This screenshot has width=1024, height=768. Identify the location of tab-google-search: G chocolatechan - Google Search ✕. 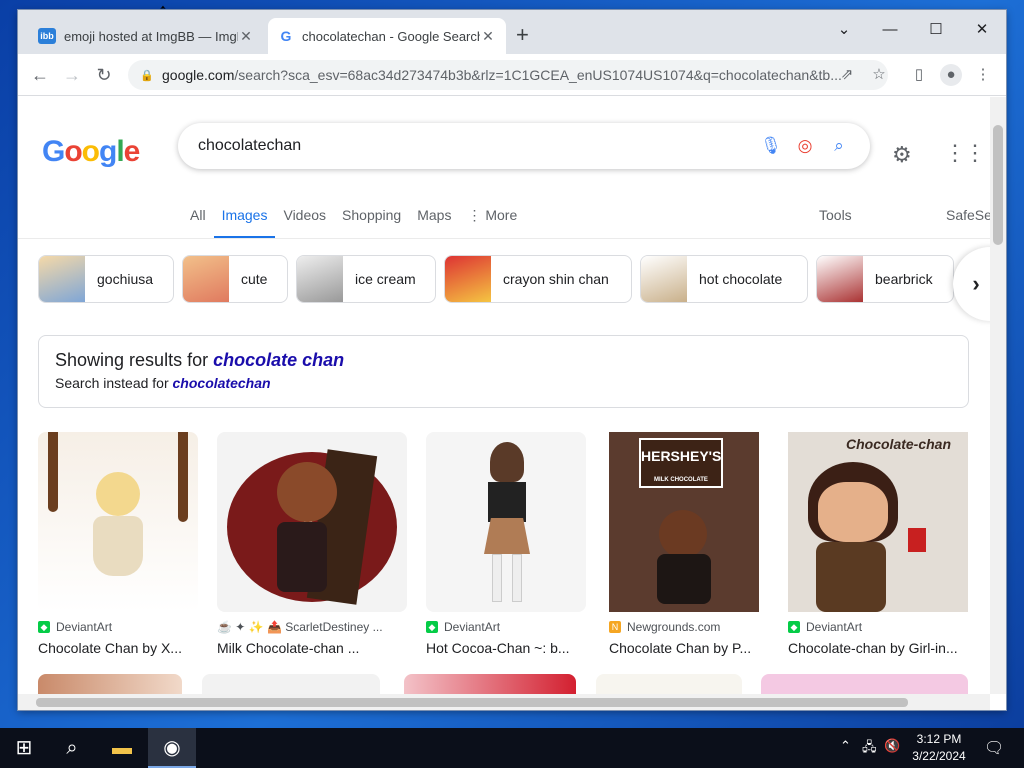
(387, 36).